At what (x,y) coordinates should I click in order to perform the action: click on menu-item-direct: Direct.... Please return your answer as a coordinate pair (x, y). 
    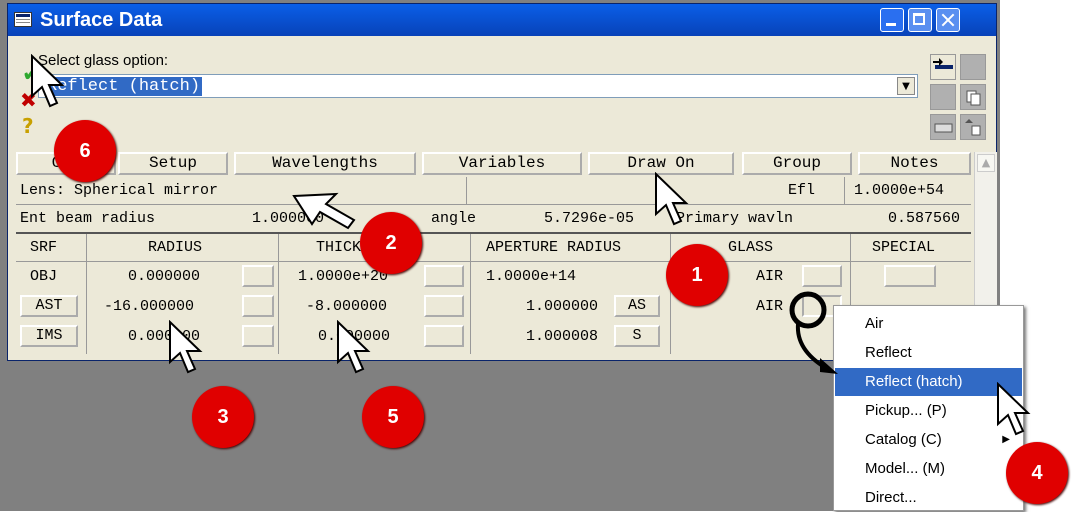
    Looking at the image, I should click on (928, 498).